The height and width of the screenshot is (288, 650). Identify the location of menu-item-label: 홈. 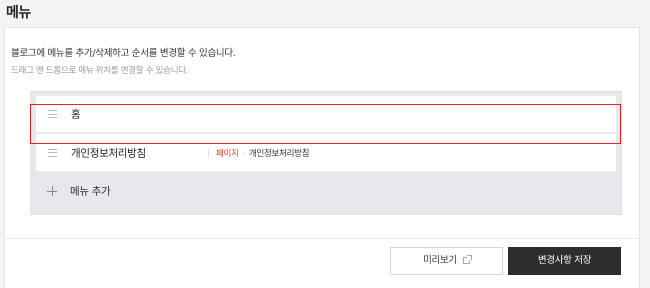
(76, 114).